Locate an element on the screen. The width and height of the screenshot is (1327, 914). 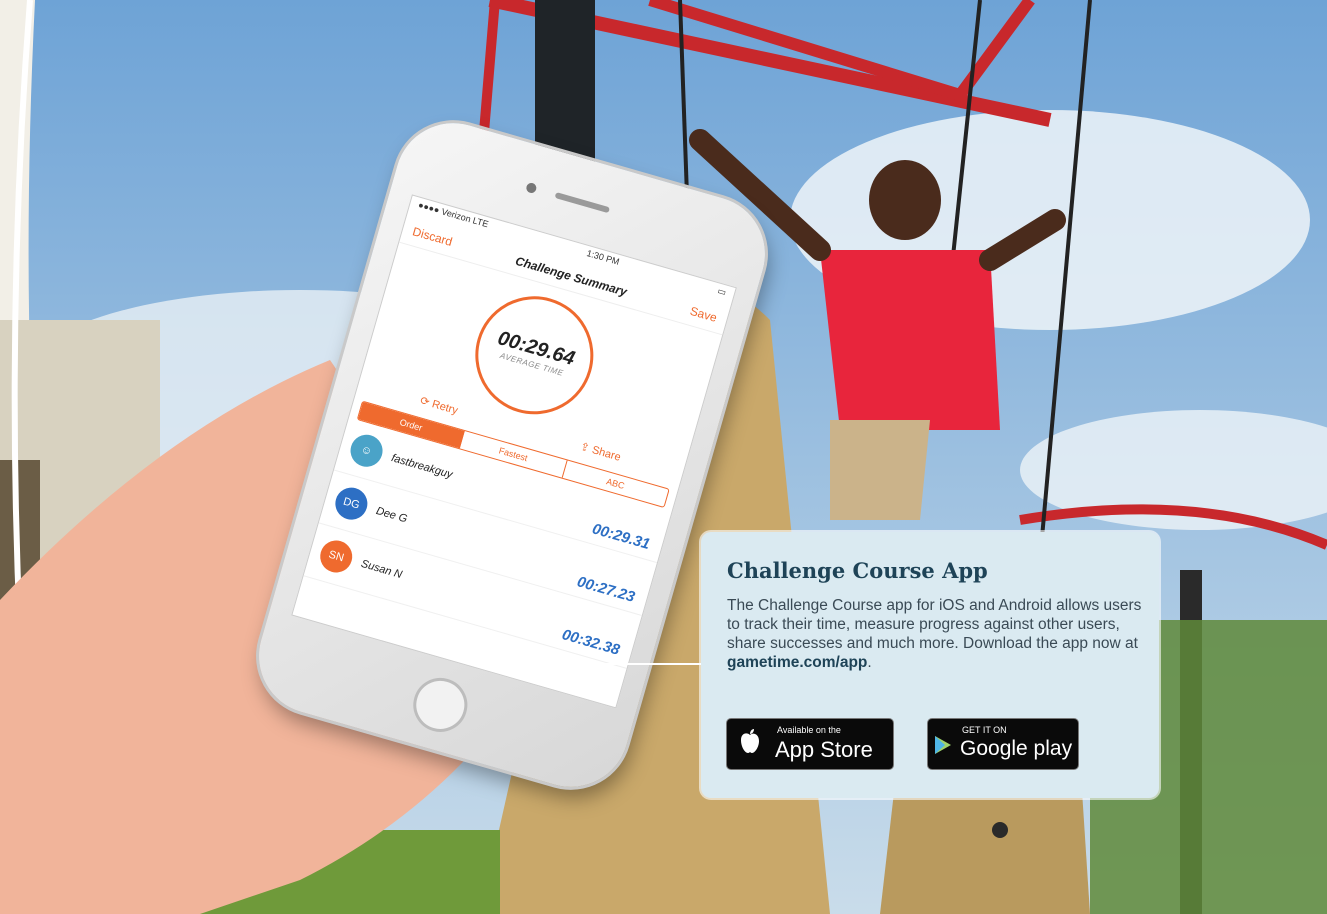
google-play-icon is located at coordinates (943, 745).